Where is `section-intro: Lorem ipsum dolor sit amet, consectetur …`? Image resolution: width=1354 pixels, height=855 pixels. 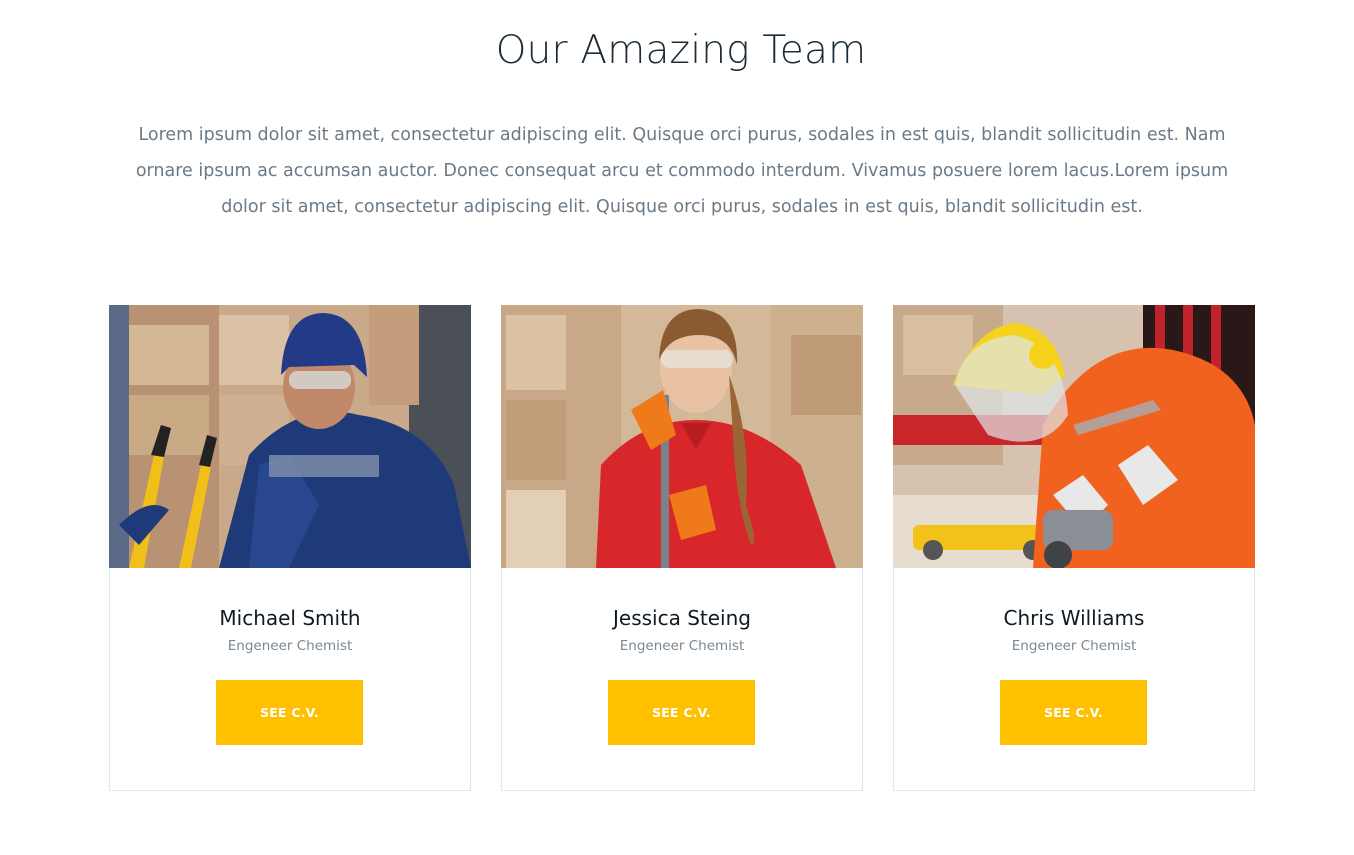
section-intro: Lorem ipsum dolor sit amet, consectetur … is located at coordinates (682, 171).